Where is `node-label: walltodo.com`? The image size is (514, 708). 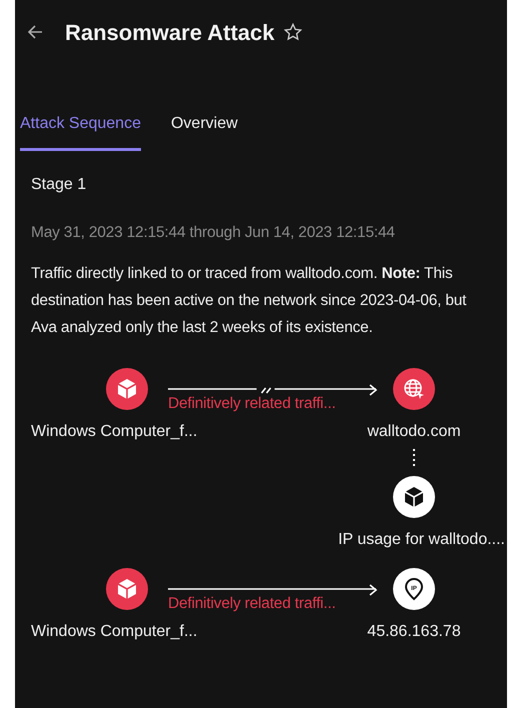 node-label: walltodo.com is located at coordinates (414, 432).